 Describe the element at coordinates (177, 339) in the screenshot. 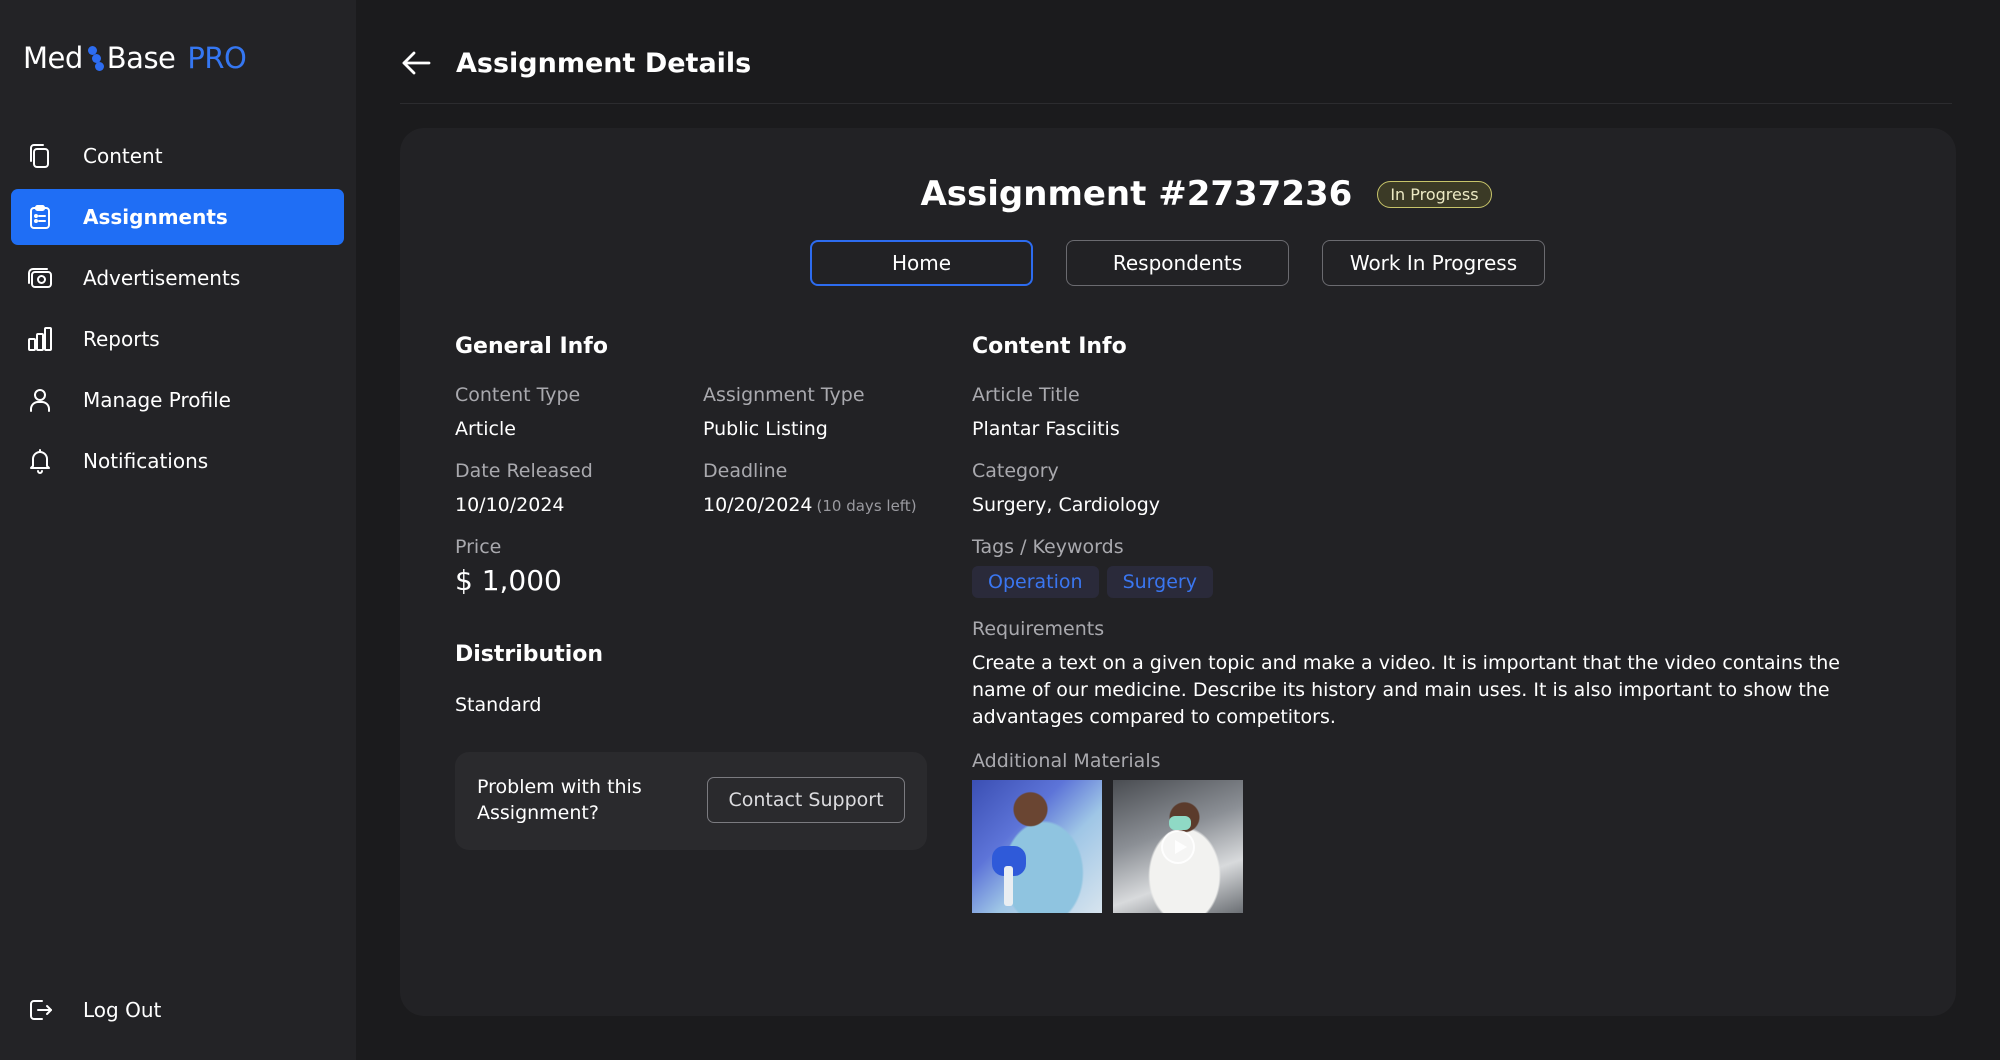

I see `sidebar-item-reports: Reports` at that location.